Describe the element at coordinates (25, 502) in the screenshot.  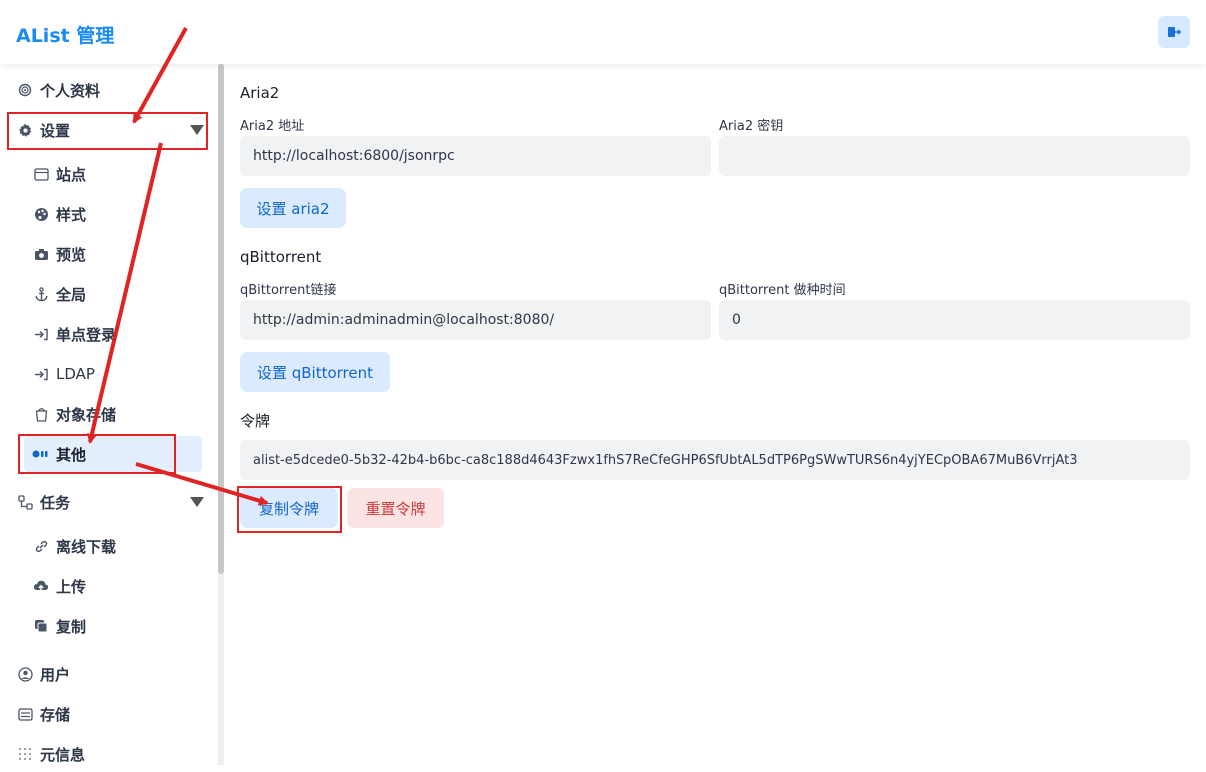
I see `tasks-icon` at that location.